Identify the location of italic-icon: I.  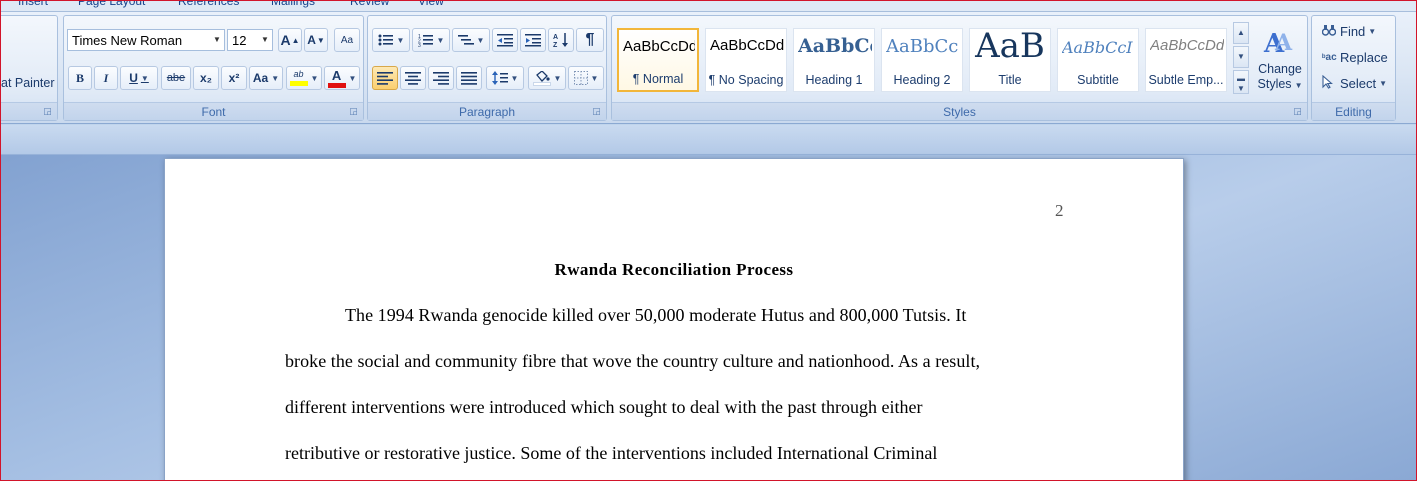
(106, 77).